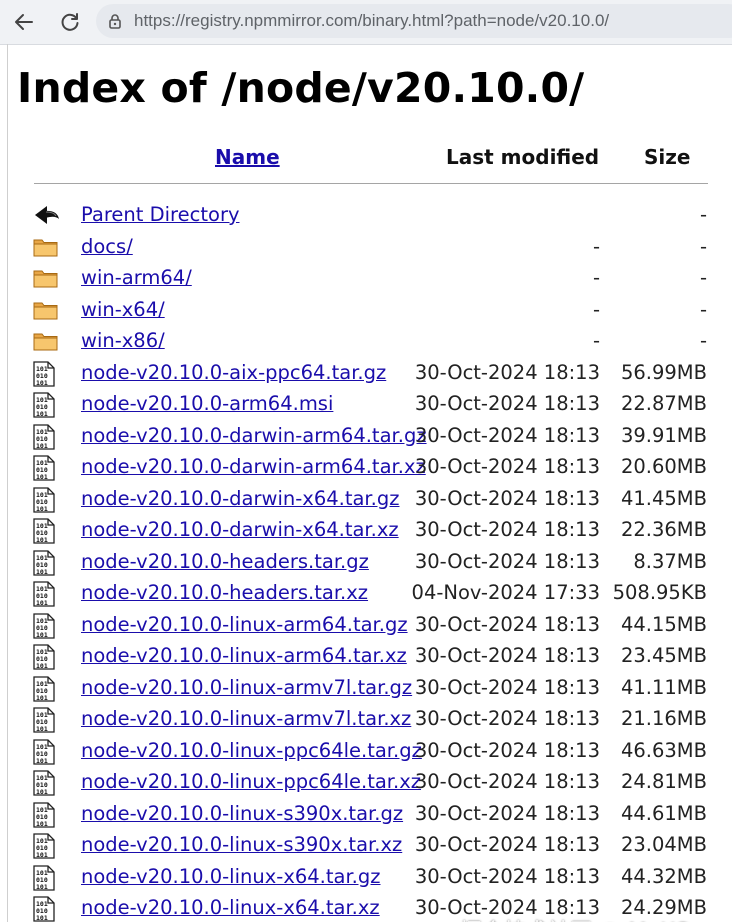 Image resolution: width=732 pixels, height=922 pixels. What do you see at coordinates (240, 498) in the screenshot?
I see `file-link: node-v20.10.0-darwin-x64.tar.gz` at bounding box center [240, 498].